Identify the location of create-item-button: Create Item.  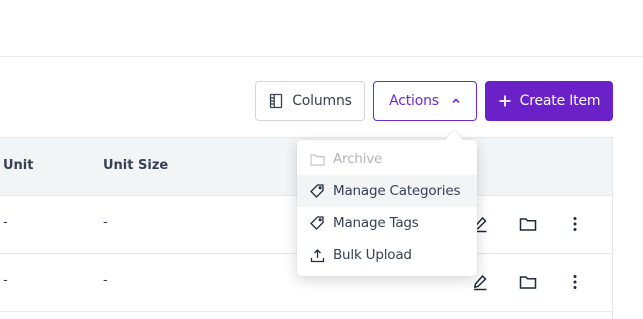
(549, 101).